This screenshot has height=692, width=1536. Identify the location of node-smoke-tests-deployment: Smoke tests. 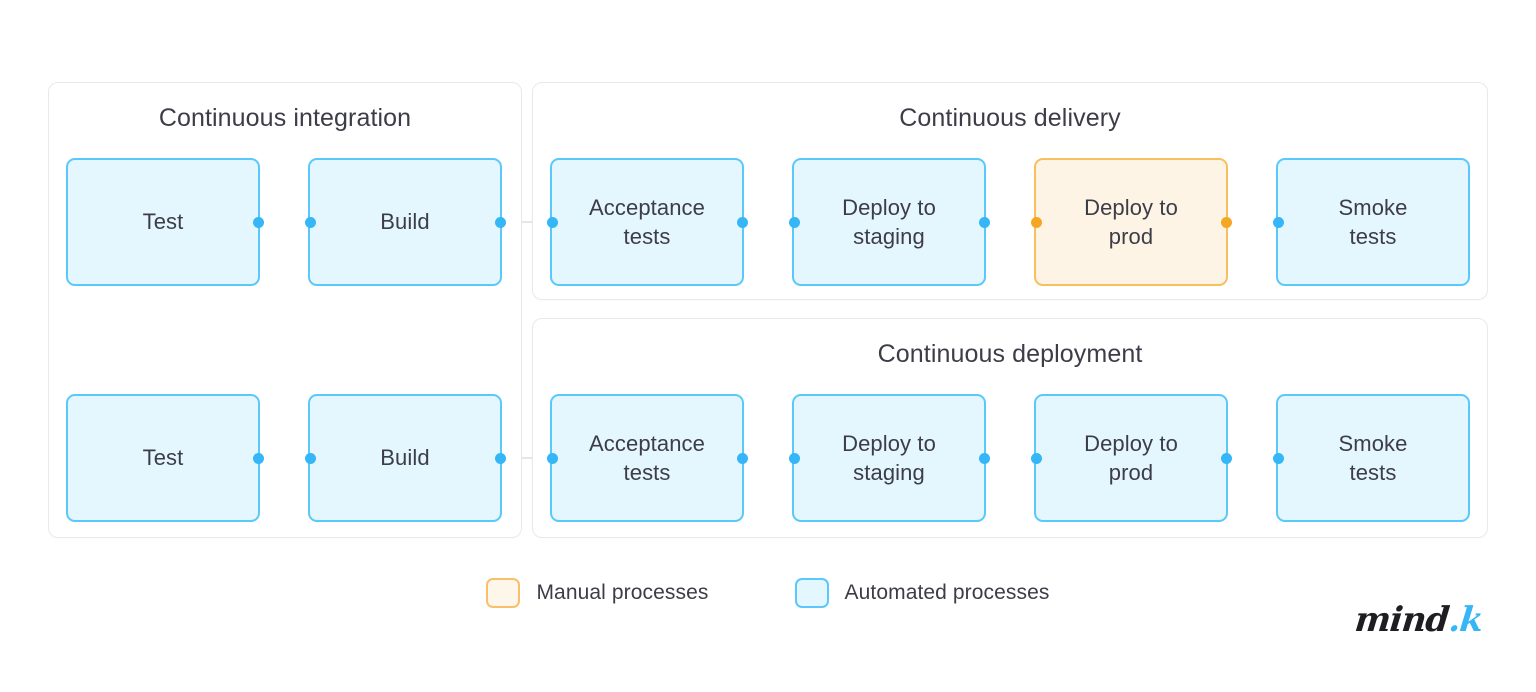
(1371, 458).